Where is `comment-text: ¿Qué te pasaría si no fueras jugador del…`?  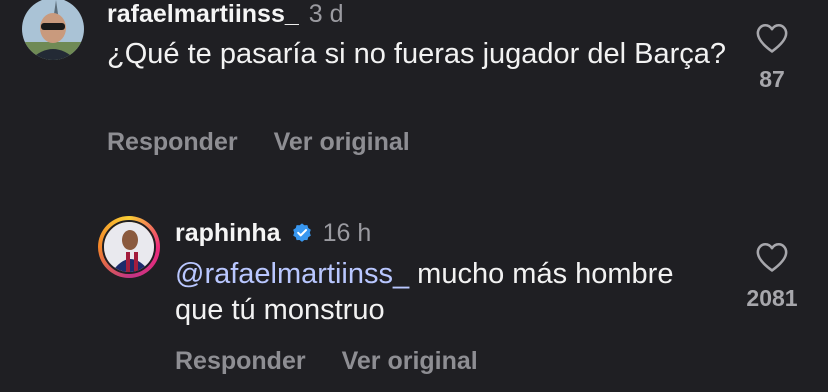
comment-text: ¿Qué te pasaría si no fueras jugador del… is located at coordinates (417, 54).